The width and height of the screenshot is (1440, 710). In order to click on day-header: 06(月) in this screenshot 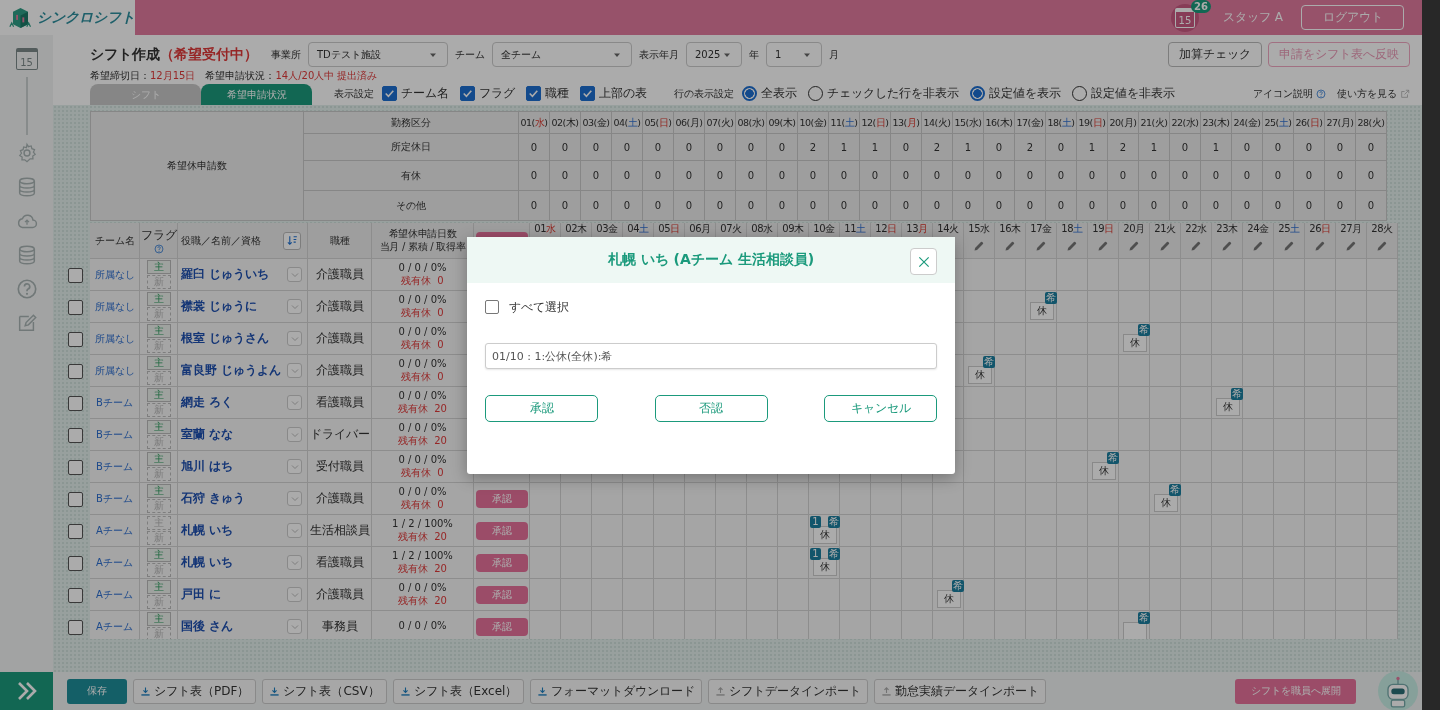, I will do `click(689, 123)`.